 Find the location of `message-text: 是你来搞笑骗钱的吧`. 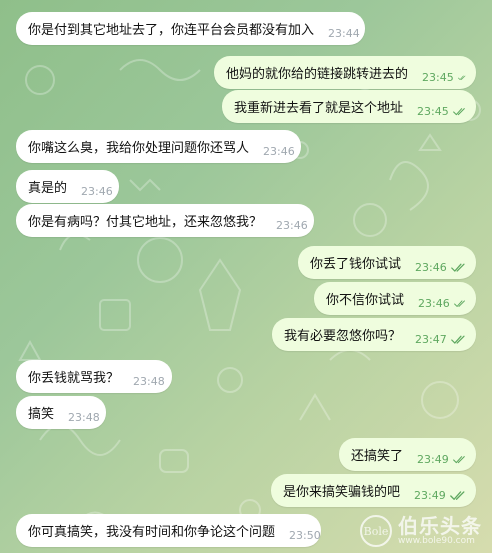

message-text: 是你来搞笑骗钱的吧 is located at coordinates (342, 492).